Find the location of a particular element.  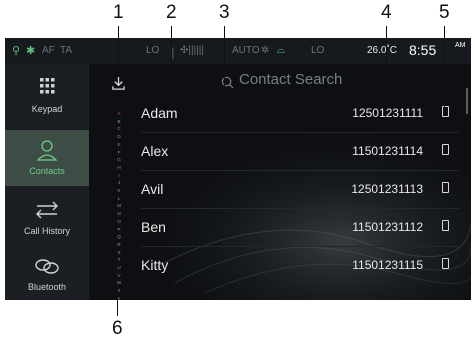

sidebar-item-bluetooth: Bluetooth is located at coordinates (47, 273).